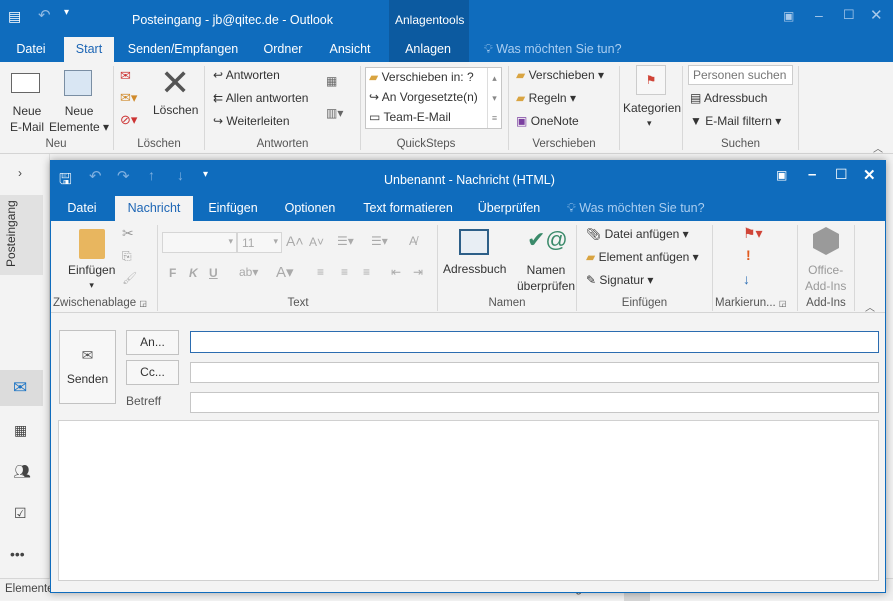  What do you see at coordinates (128, 98) in the screenshot?
I see `cleanup-icon: ✉︎▾` at bounding box center [128, 98].